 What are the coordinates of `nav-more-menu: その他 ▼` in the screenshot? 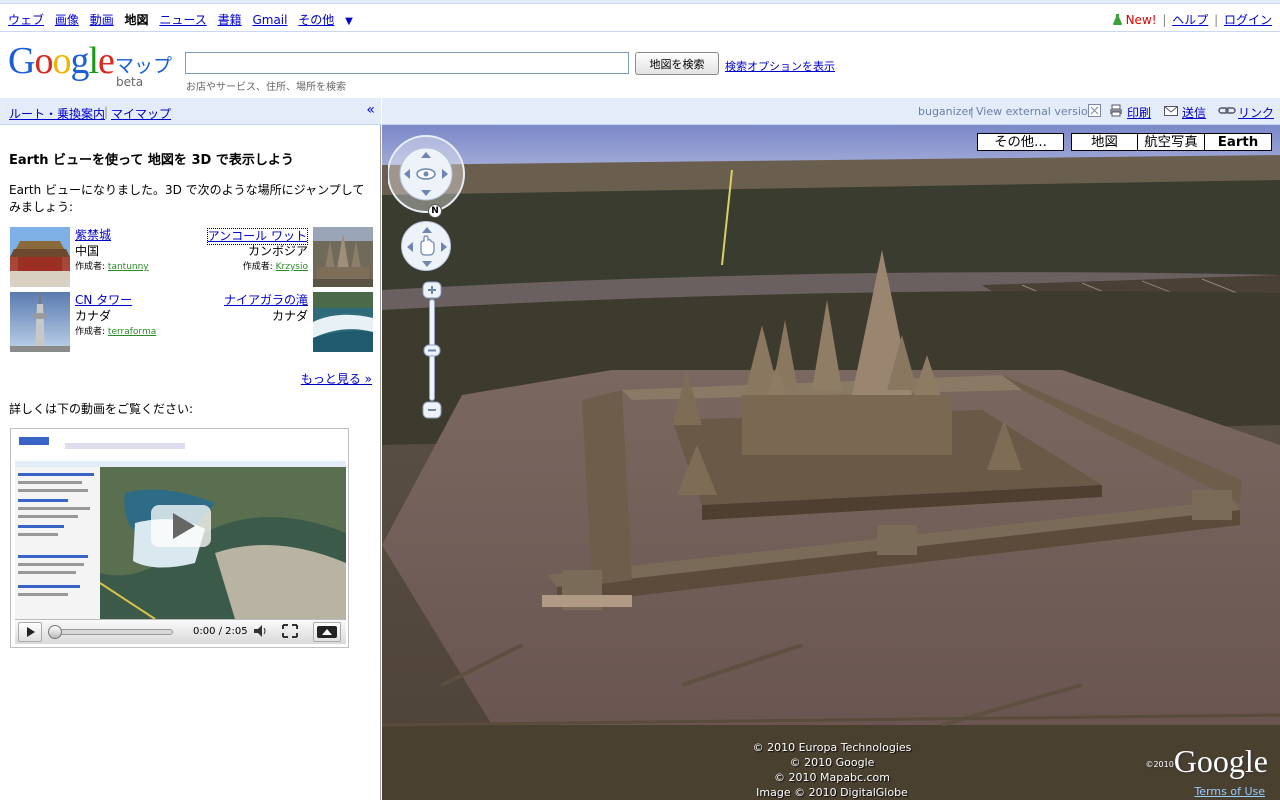 It's located at (329, 20).